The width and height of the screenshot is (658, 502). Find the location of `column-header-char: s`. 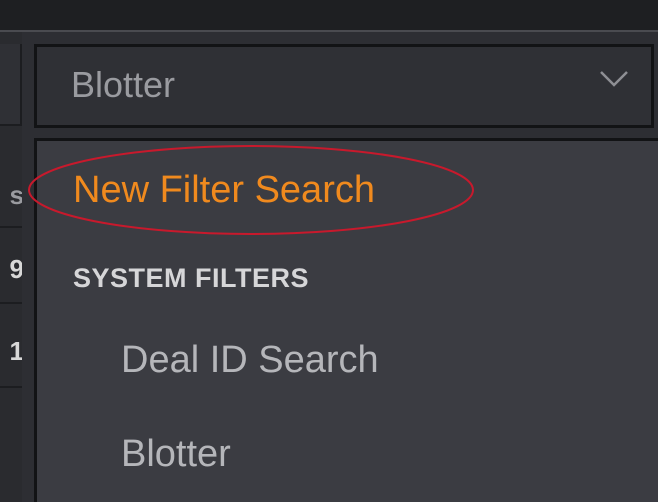

column-header-char: s is located at coordinates (15, 195).